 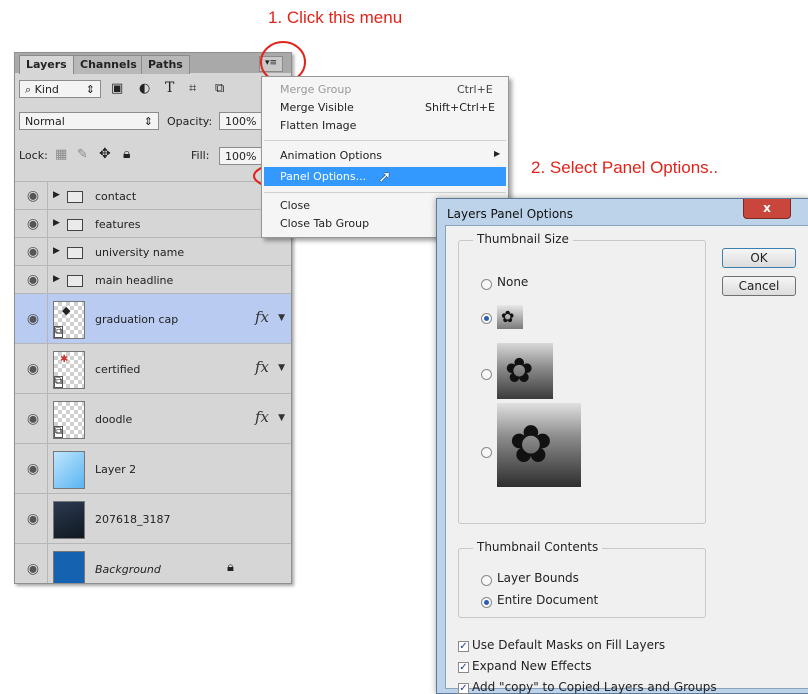 I want to click on menu-shortcut: Shift+Ctrl+E, so click(x=460, y=107).